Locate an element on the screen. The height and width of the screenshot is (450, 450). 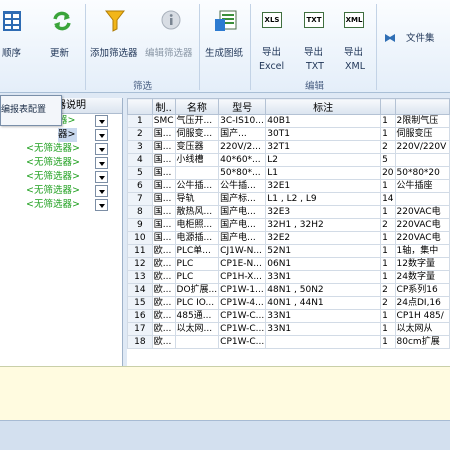
table-row: 3 国... 变压器 220V/2... 32T1 2 220V/220V is located at coordinates (288, 147).